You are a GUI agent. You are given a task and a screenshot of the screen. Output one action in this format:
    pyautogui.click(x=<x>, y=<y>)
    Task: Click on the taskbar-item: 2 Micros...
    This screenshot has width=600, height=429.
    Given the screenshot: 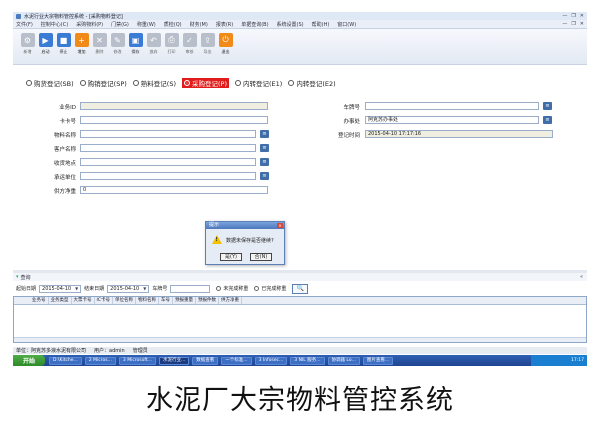 What is the action you would take?
    pyautogui.click(x=100, y=360)
    